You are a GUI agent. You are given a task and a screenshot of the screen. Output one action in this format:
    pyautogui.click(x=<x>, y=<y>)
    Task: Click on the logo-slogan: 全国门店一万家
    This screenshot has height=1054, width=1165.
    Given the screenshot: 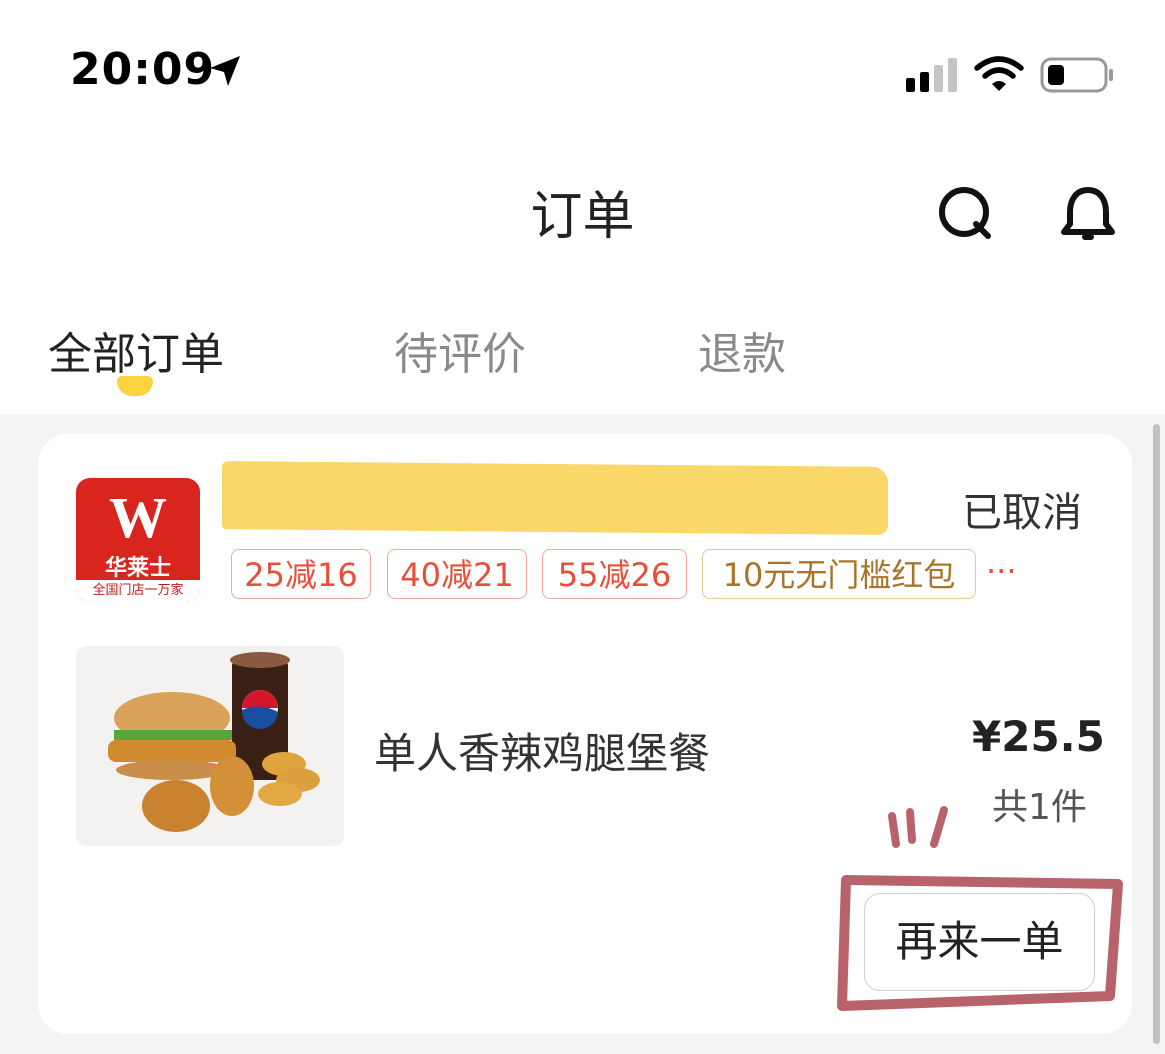 What is the action you would take?
    pyautogui.click(x=138, y=591)
    